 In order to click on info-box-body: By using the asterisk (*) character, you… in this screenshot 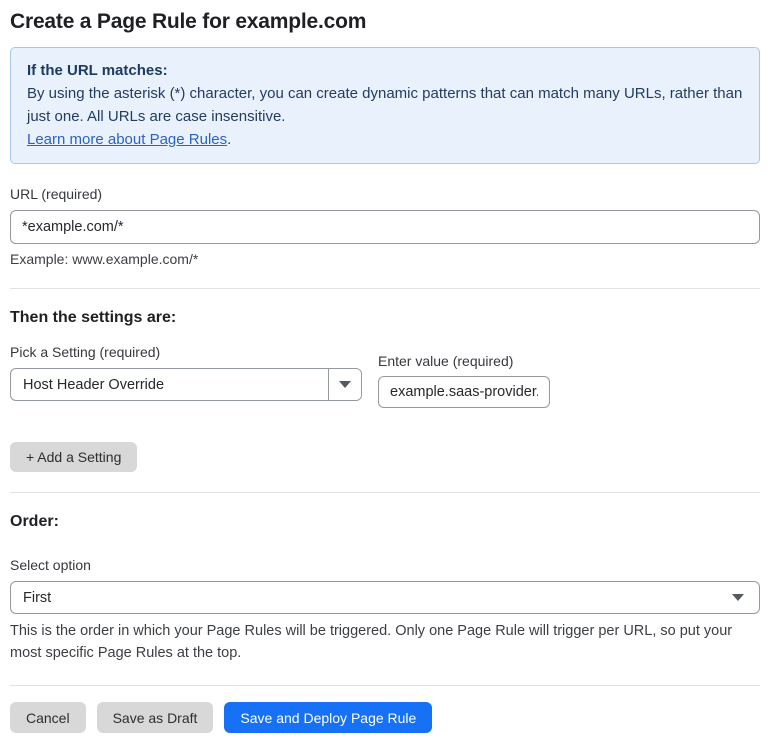, I will do `click(385, 105)`.